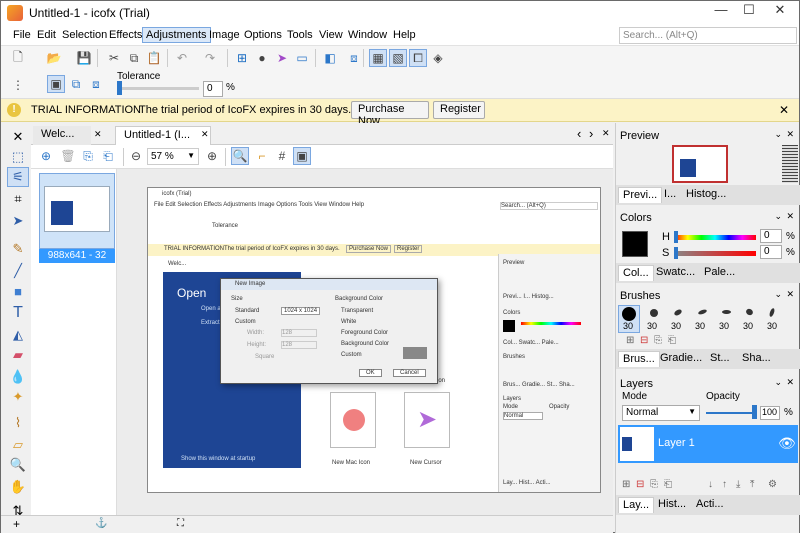  Describe the element at coordinates (676, 237) in the screenshot. I see `hue-slider-thumb` at that location.